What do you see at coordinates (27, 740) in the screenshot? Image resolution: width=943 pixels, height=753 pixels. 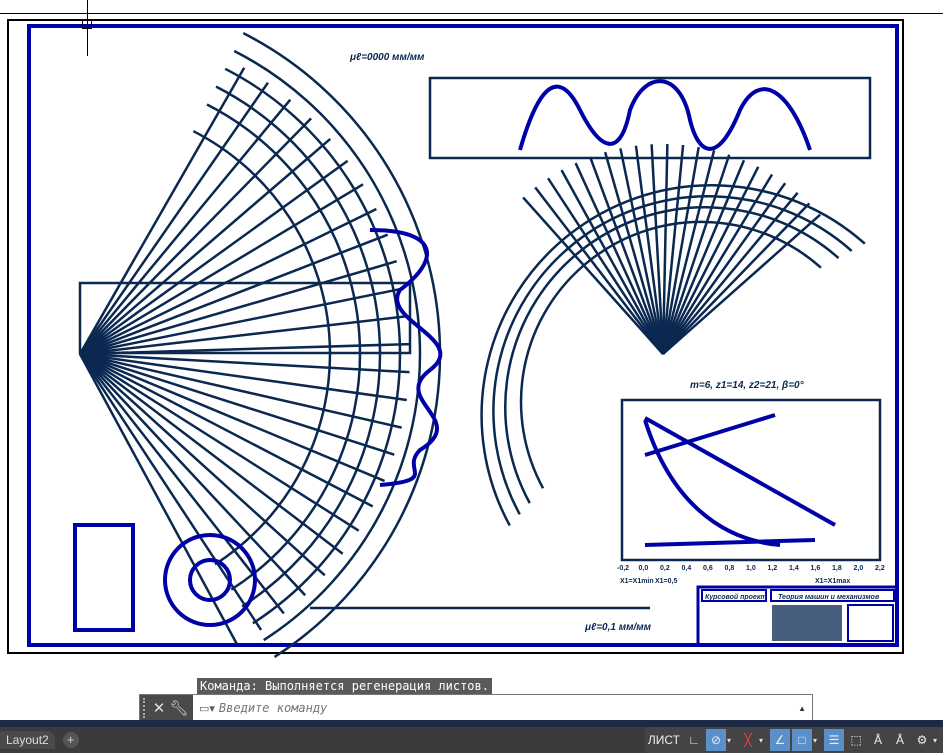 I see `tab-layout2: Layout2` at bounding box center [27, 740].